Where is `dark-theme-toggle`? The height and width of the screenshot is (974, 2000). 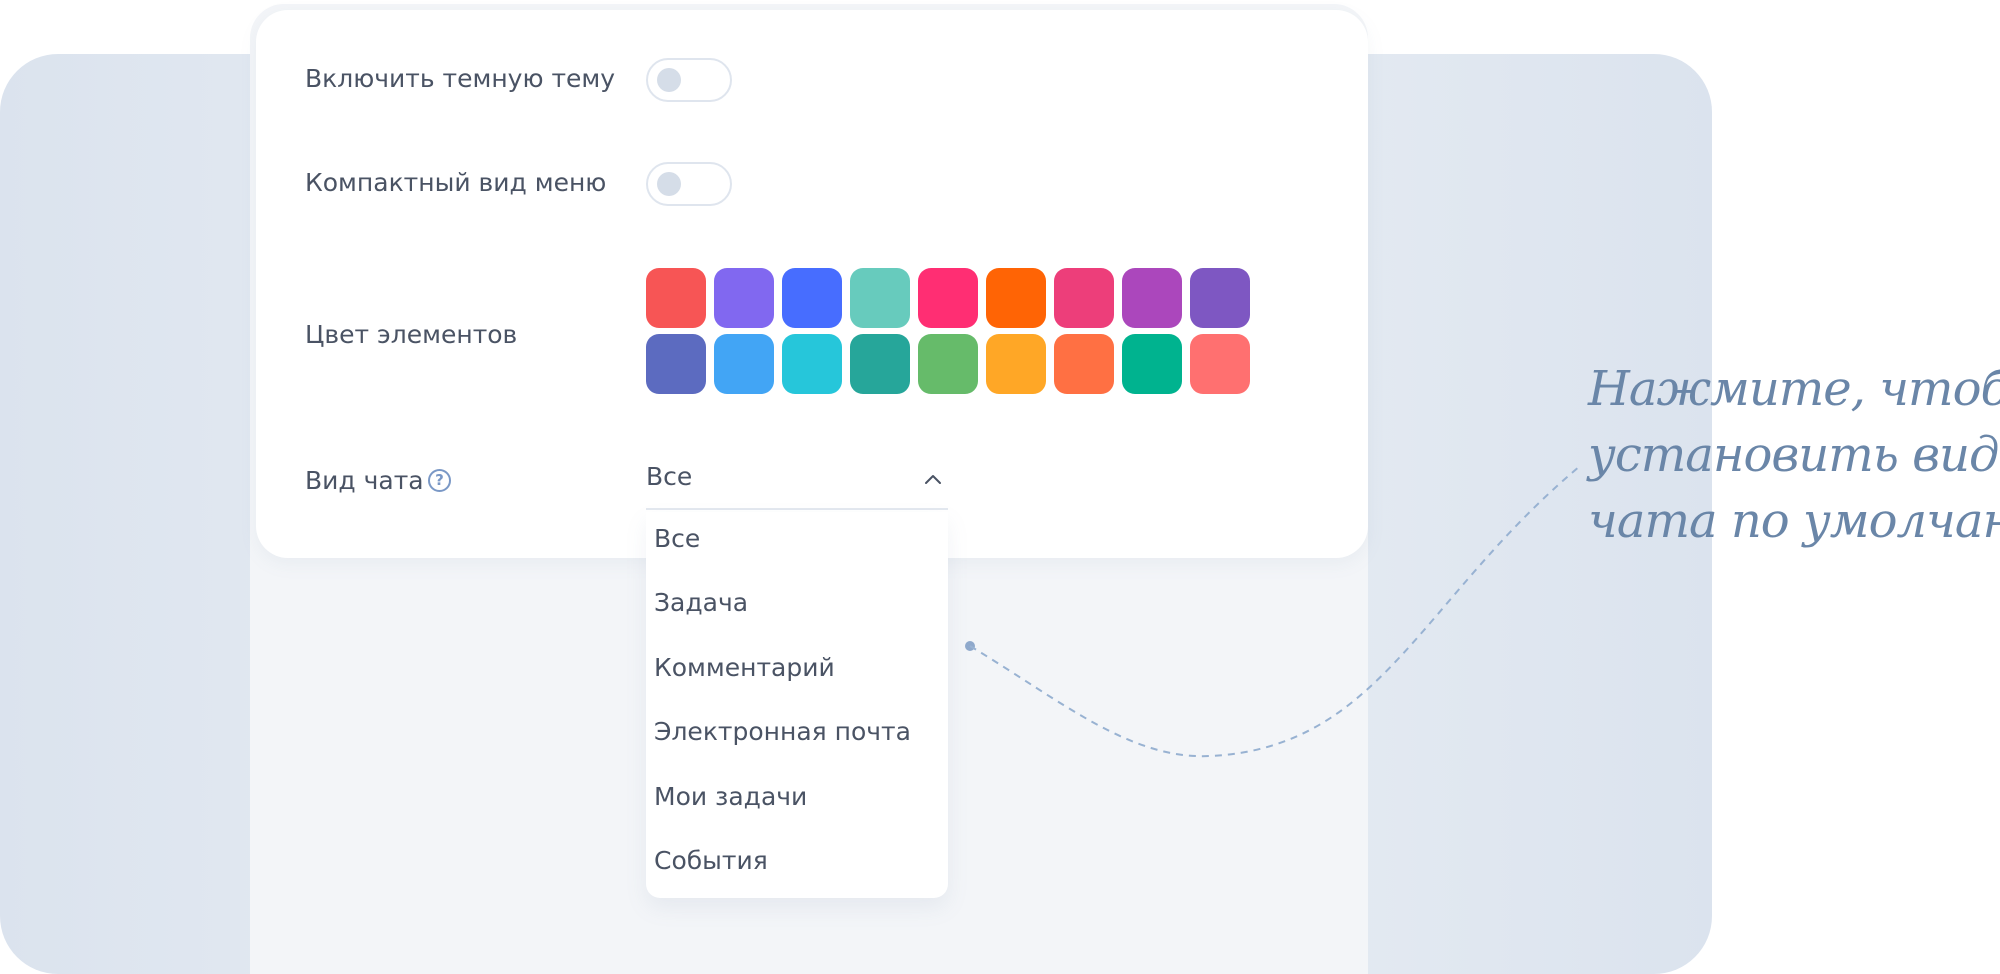
dark-theme-toggle is located at coordinates (689, 80).